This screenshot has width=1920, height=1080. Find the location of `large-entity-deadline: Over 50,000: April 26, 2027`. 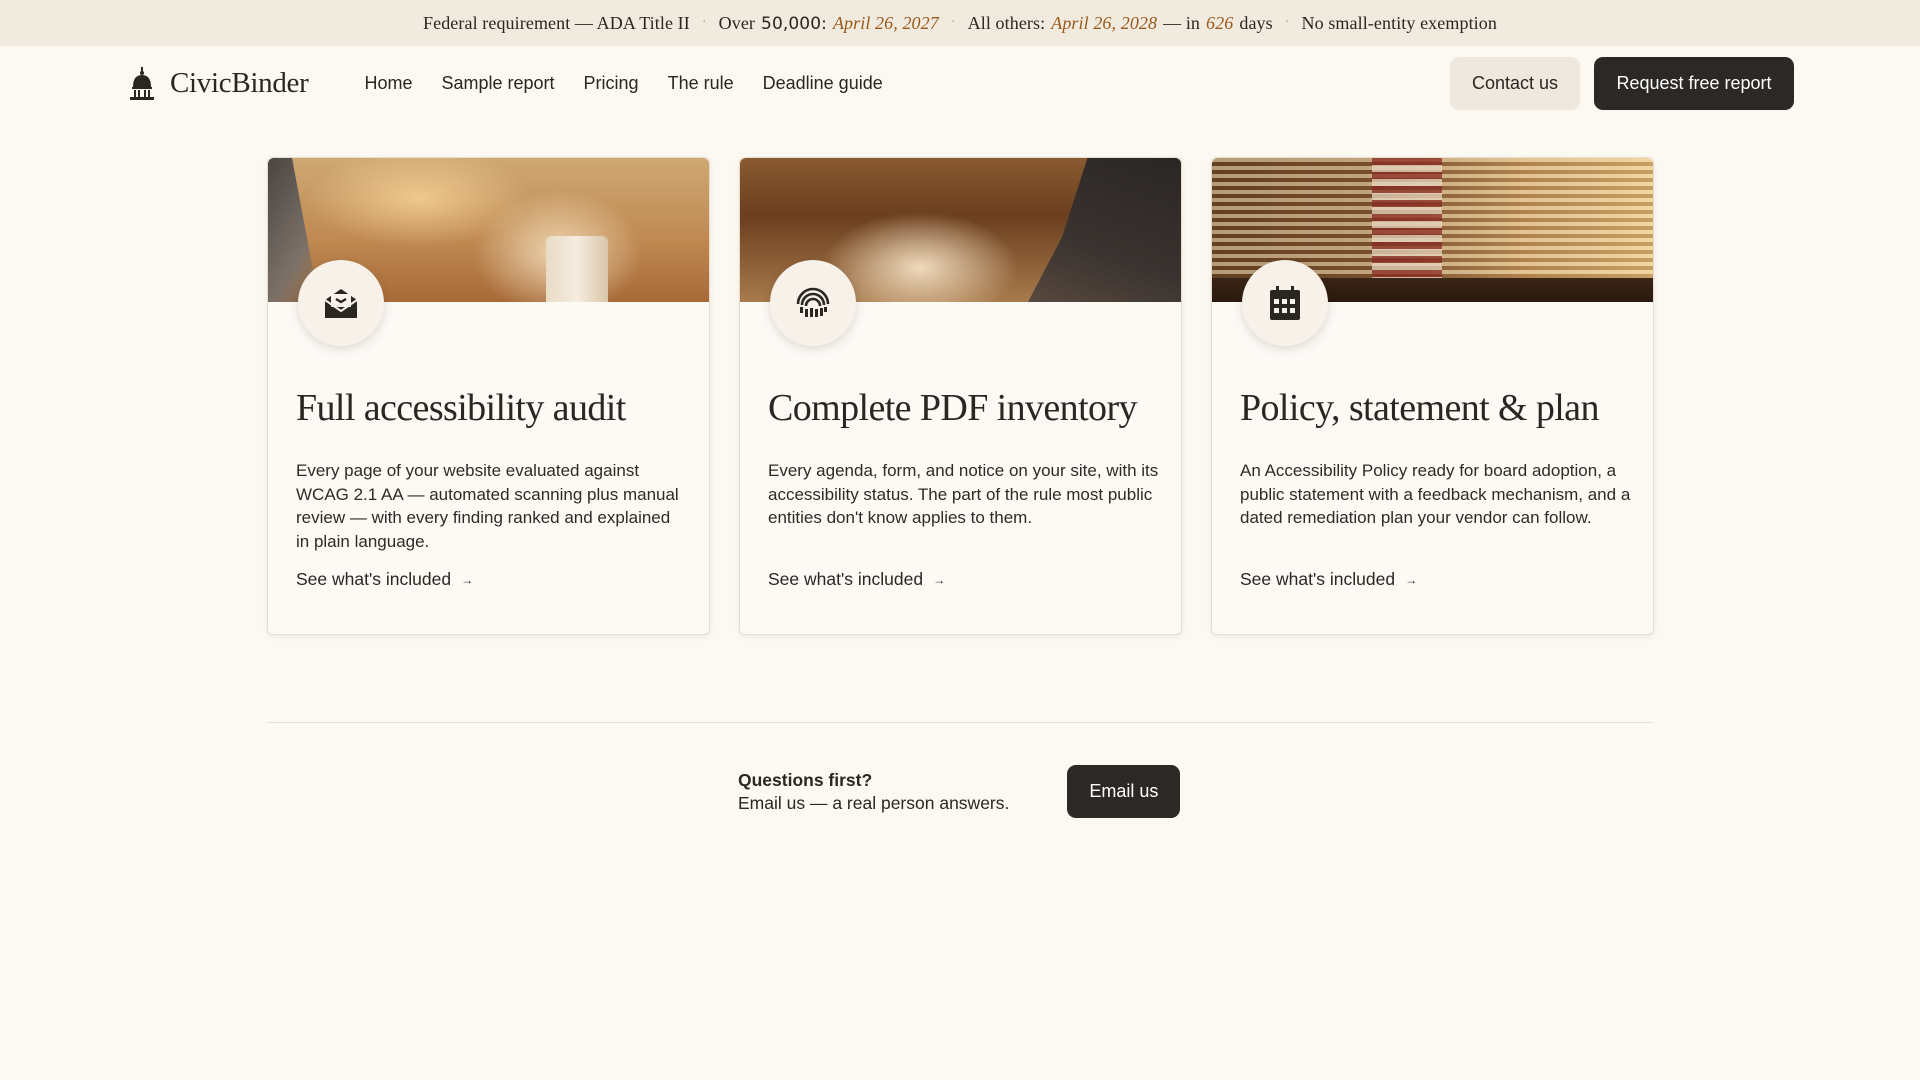

large-entity-deadline: Over 50,000: April 26, 2027 is located at coordinates (829, 23).